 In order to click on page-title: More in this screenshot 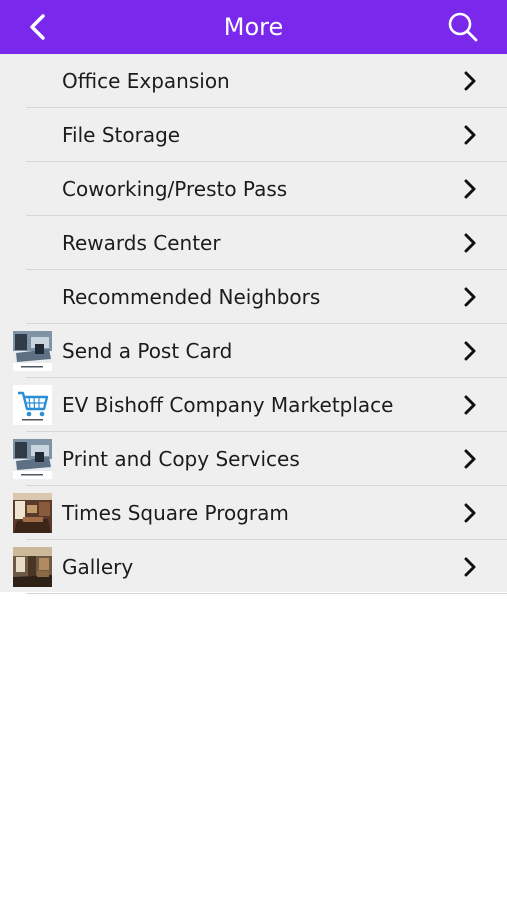, I will do `click(253, 27)`.